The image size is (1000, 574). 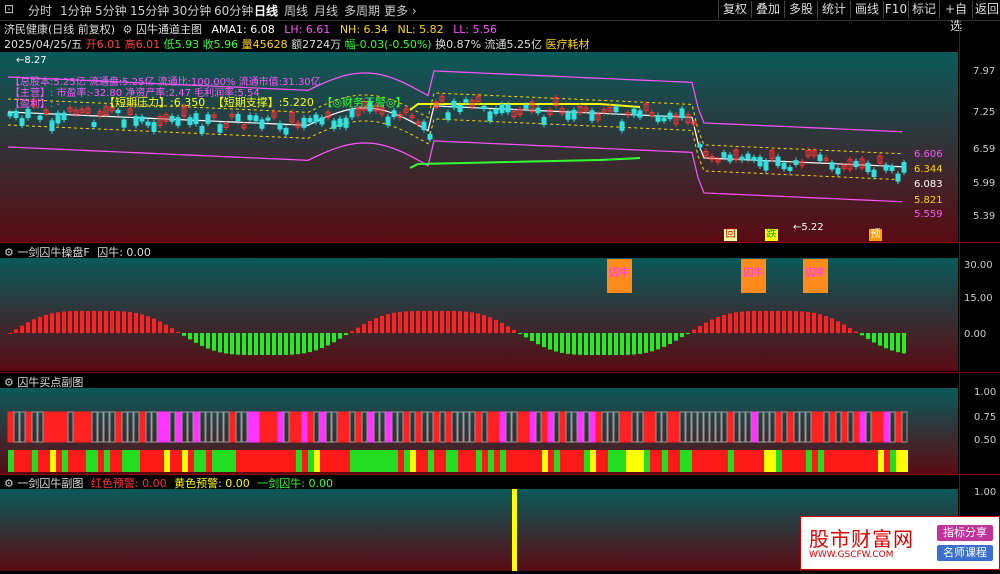 I want to click on panel-buy-chart, so click(x=479, y=431).